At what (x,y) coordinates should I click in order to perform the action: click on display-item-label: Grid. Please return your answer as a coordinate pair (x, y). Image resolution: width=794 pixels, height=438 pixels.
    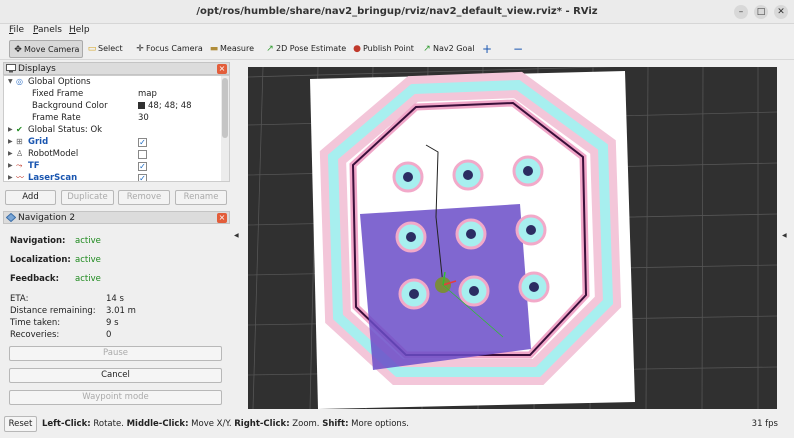
    Looking at the image, I should click on (38, 142).